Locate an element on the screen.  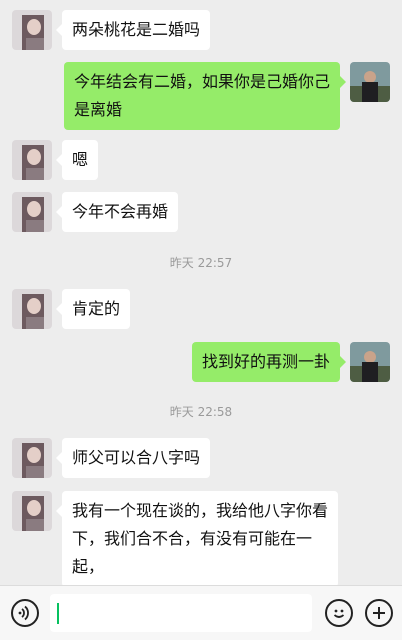
text-cursor is located at coordinates (58, 613).